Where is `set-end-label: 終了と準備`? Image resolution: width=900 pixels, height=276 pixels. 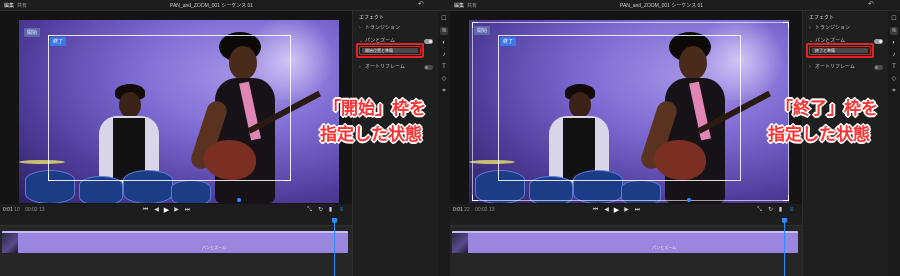 set-end-label: 終了と準備 is located at coordinates (840, 50).